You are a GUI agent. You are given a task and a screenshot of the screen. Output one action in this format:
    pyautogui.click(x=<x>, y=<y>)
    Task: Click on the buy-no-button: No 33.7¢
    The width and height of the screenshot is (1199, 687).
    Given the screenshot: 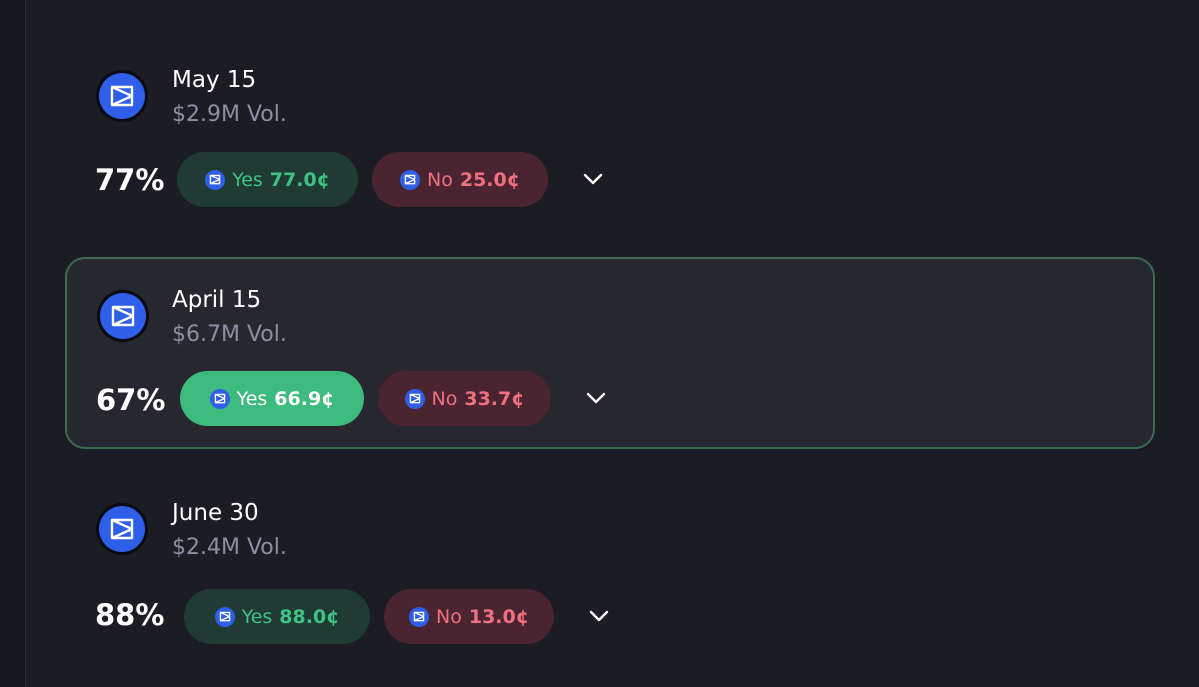 What is the action you would take?
    pyautogui.click(x=464, y=398)
    